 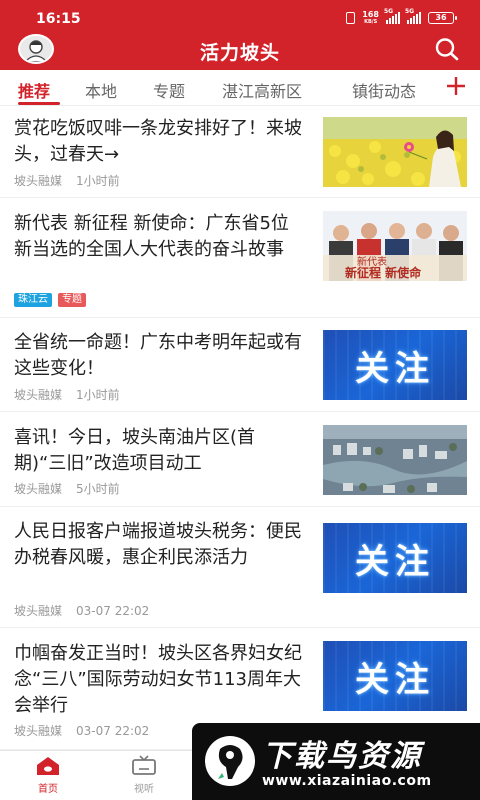 What do you see at coordinates (144, 789) in the screenshot?
I see `nav-video-label: 视听` at bounding box center [144, 789].